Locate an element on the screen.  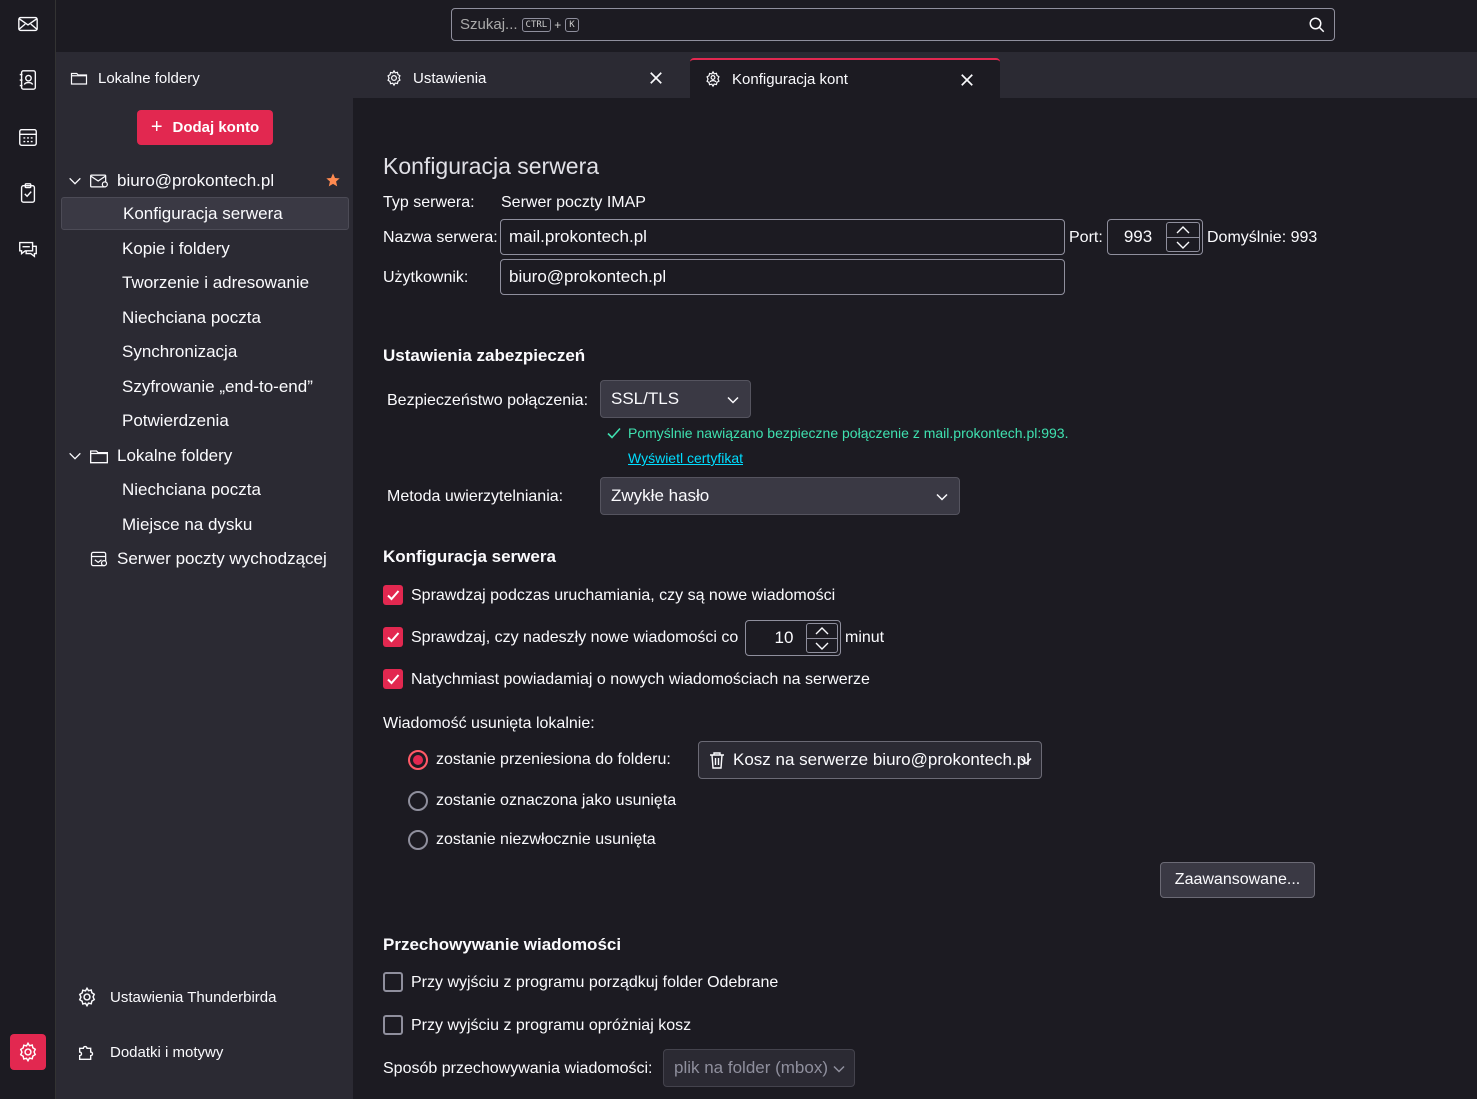
port-stepper-arrows is located at coordinates (1183, 237).